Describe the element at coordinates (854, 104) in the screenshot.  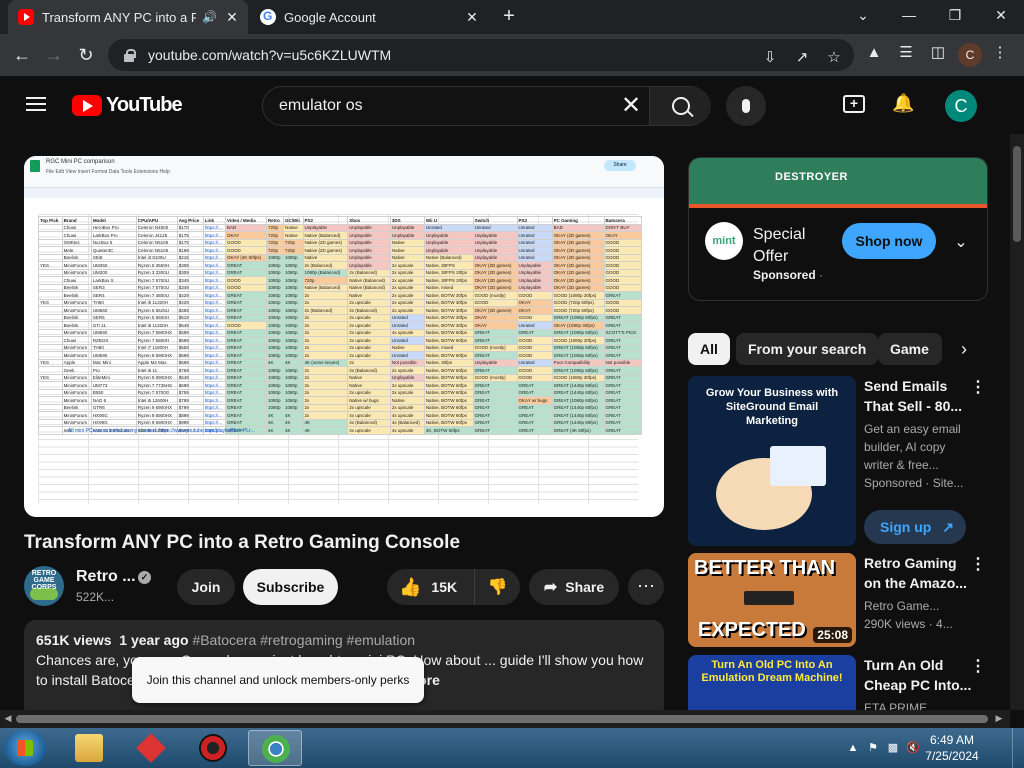
I see `create-video-icon: +` at that location.